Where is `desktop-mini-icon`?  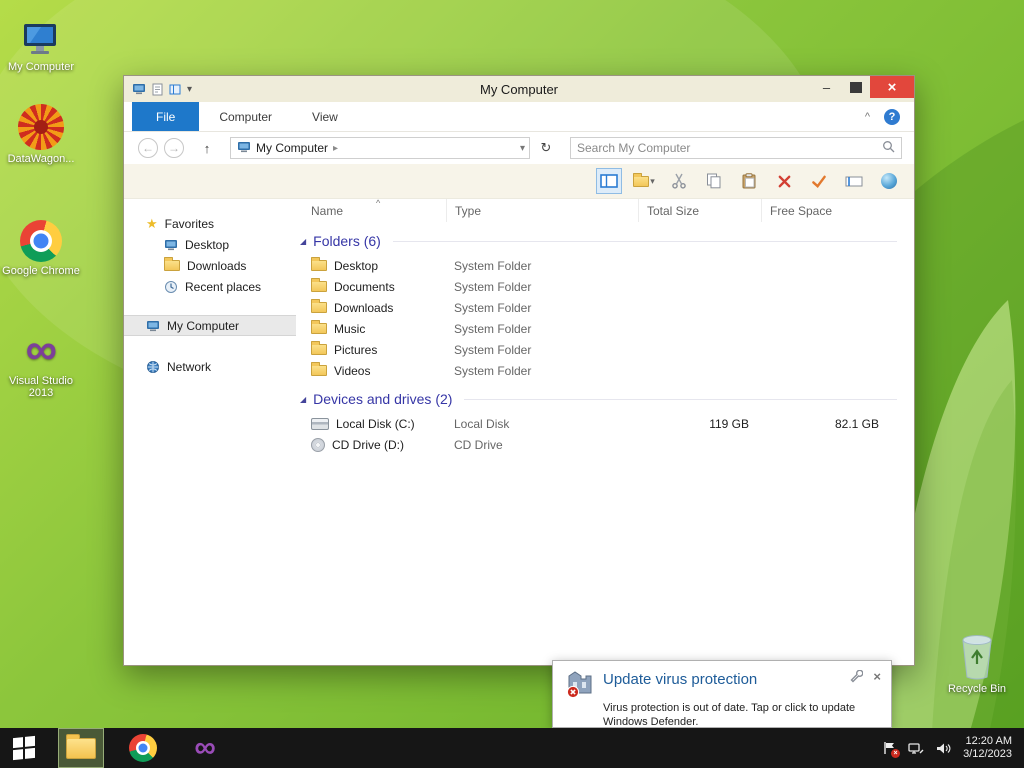 desktop-mini-icon is located at coordinates (171, 244).